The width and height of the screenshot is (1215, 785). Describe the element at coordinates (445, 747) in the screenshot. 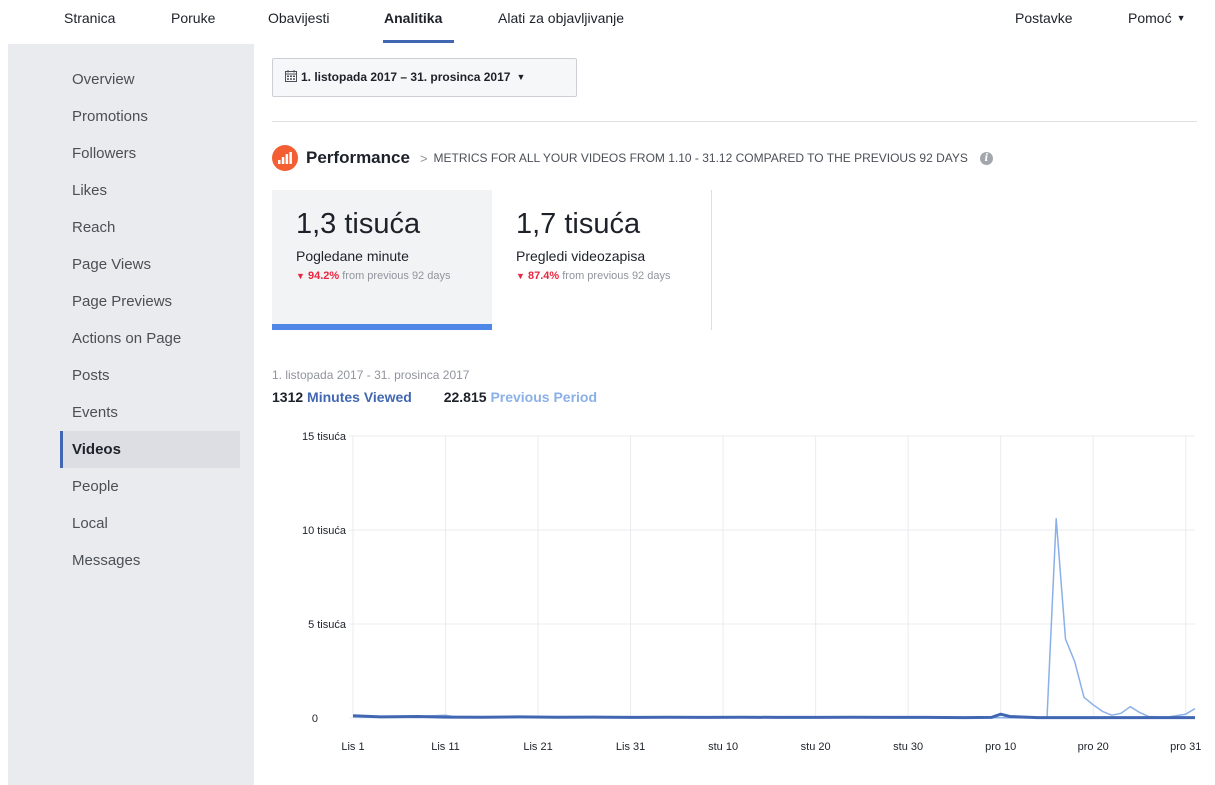

I see `x-tick-label: Lis 11` at that location.